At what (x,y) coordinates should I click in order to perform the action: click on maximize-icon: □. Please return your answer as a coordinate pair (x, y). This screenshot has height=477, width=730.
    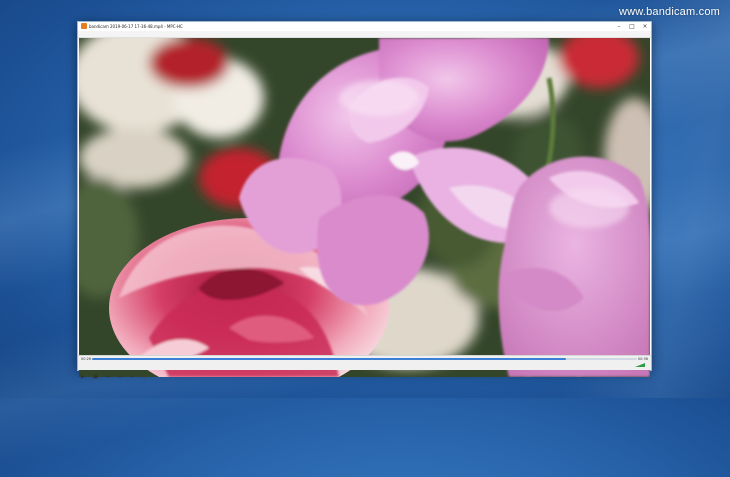
    Looking at the image, I should click on (632, 26).